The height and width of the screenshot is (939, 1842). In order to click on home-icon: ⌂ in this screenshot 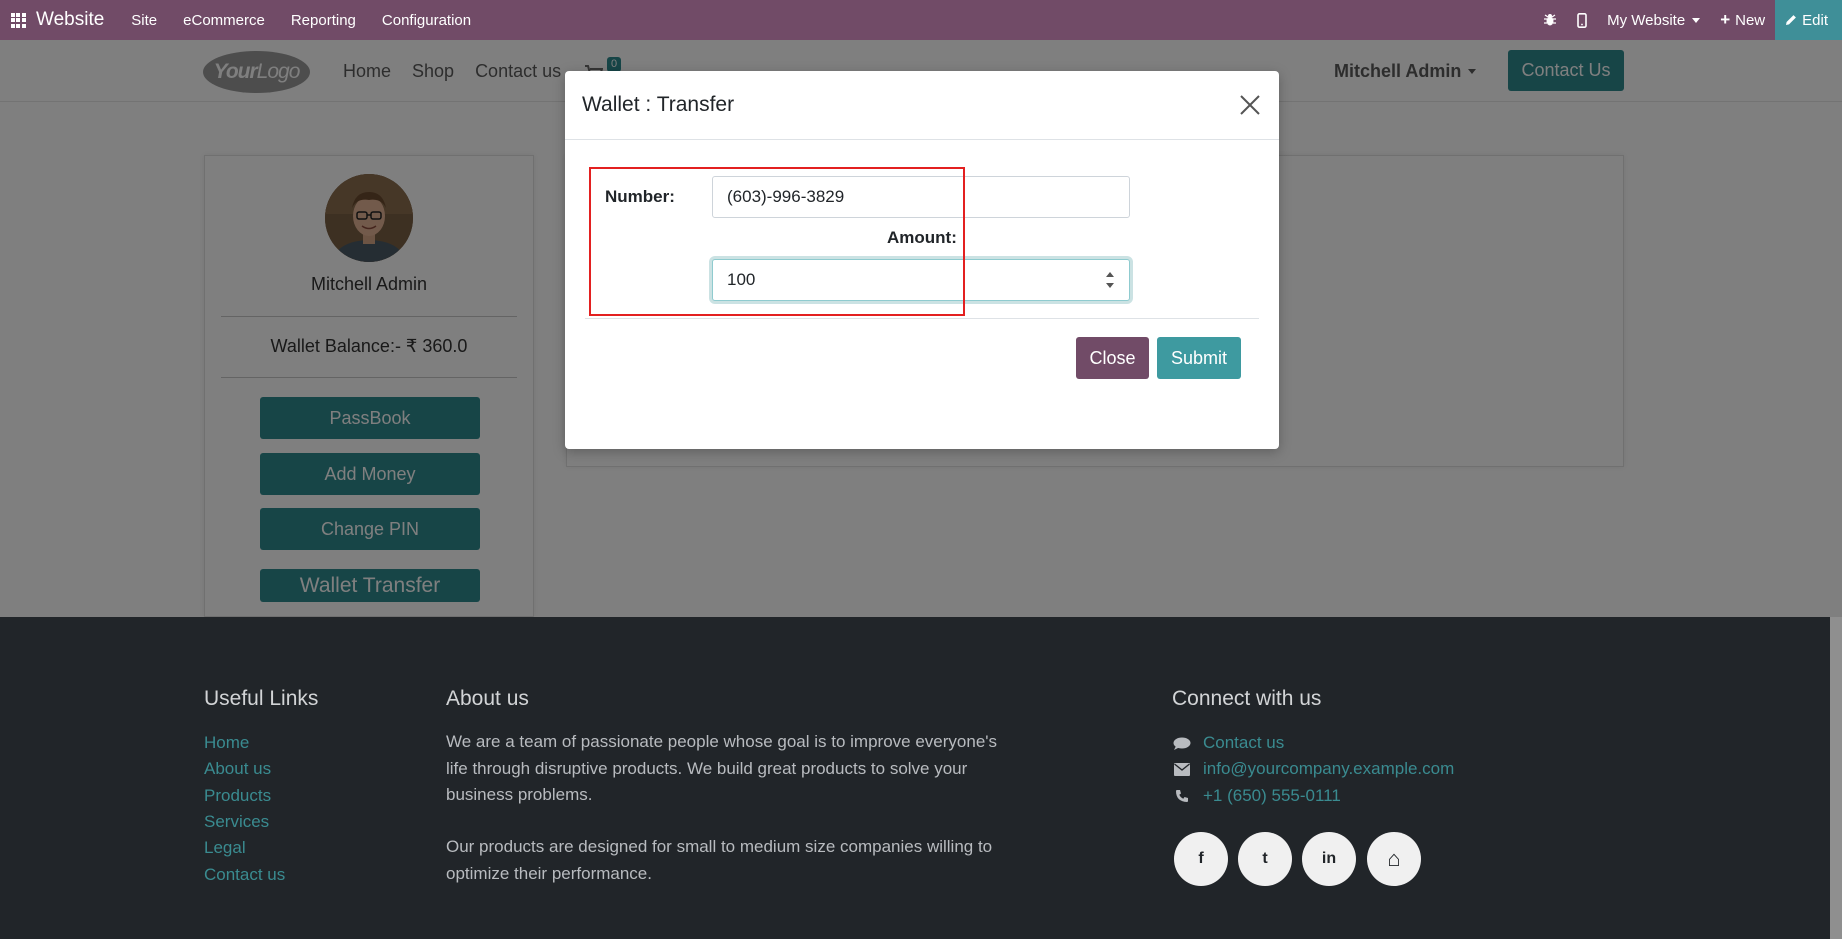, I will do `click(1394, 859)`.